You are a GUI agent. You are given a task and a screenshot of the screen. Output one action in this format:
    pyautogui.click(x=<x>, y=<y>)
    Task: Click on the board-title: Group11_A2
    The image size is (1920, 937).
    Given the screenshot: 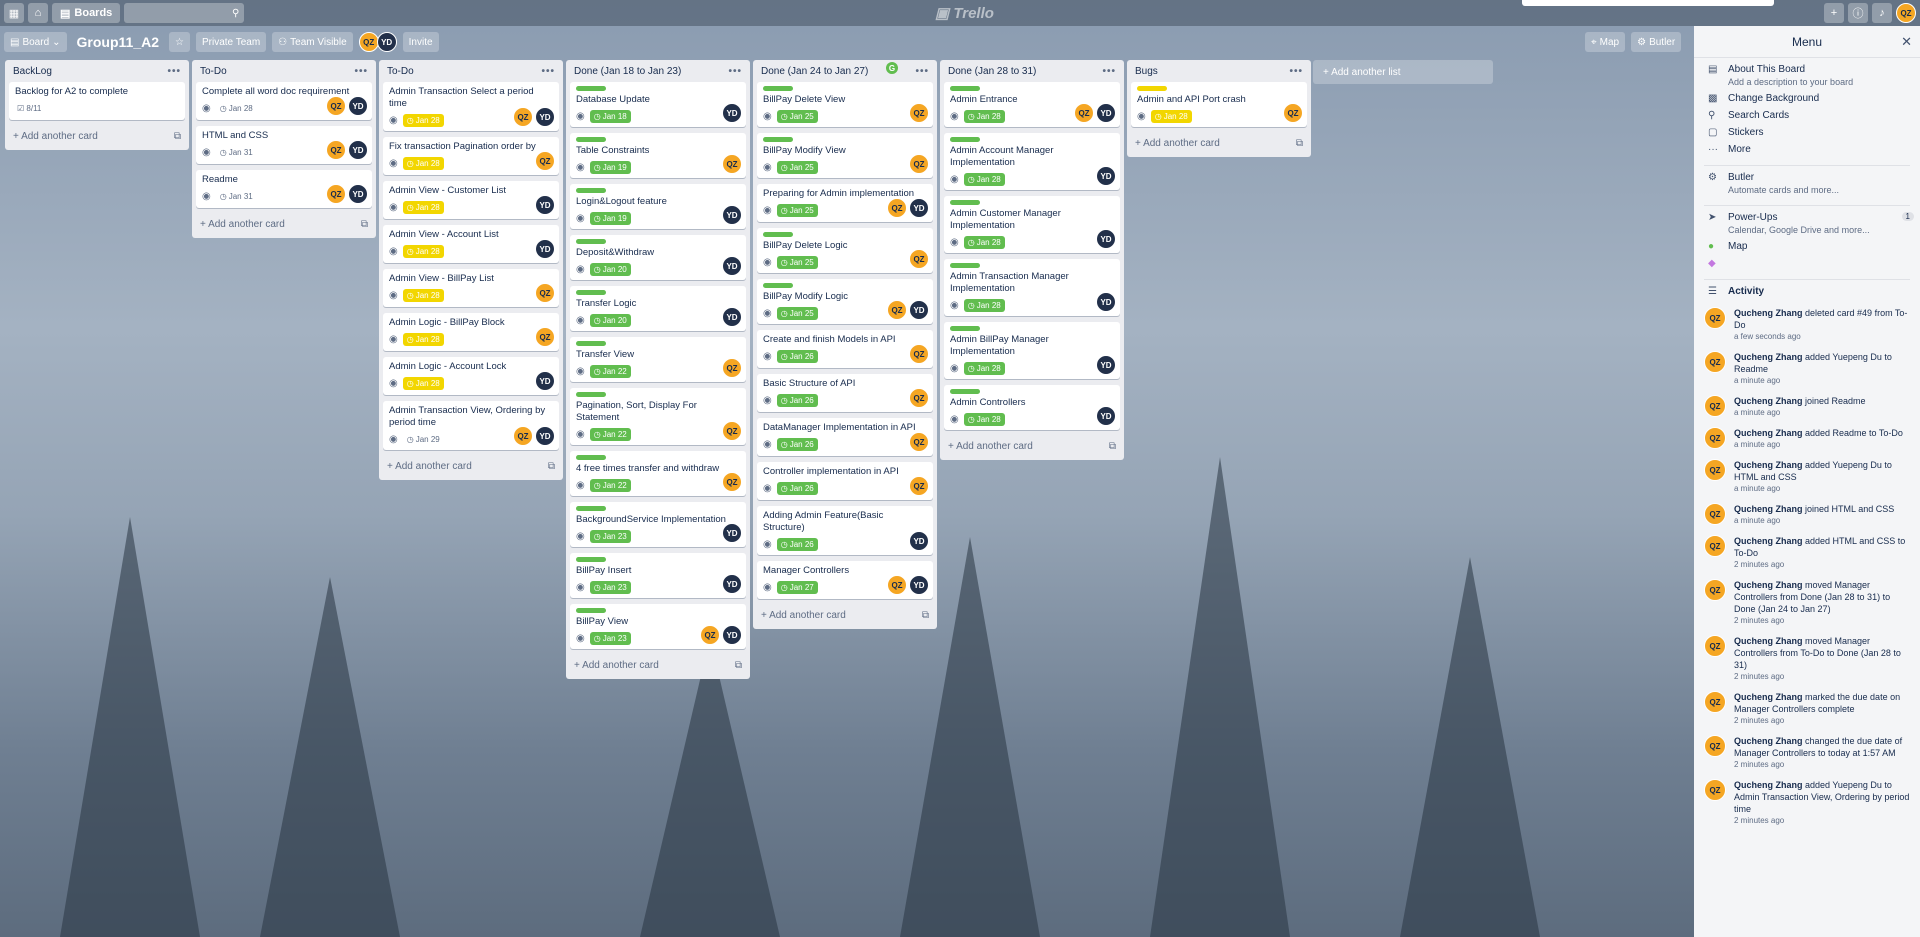 What is the action you would take?
    pyautogui.click(x=118, y=42)
    